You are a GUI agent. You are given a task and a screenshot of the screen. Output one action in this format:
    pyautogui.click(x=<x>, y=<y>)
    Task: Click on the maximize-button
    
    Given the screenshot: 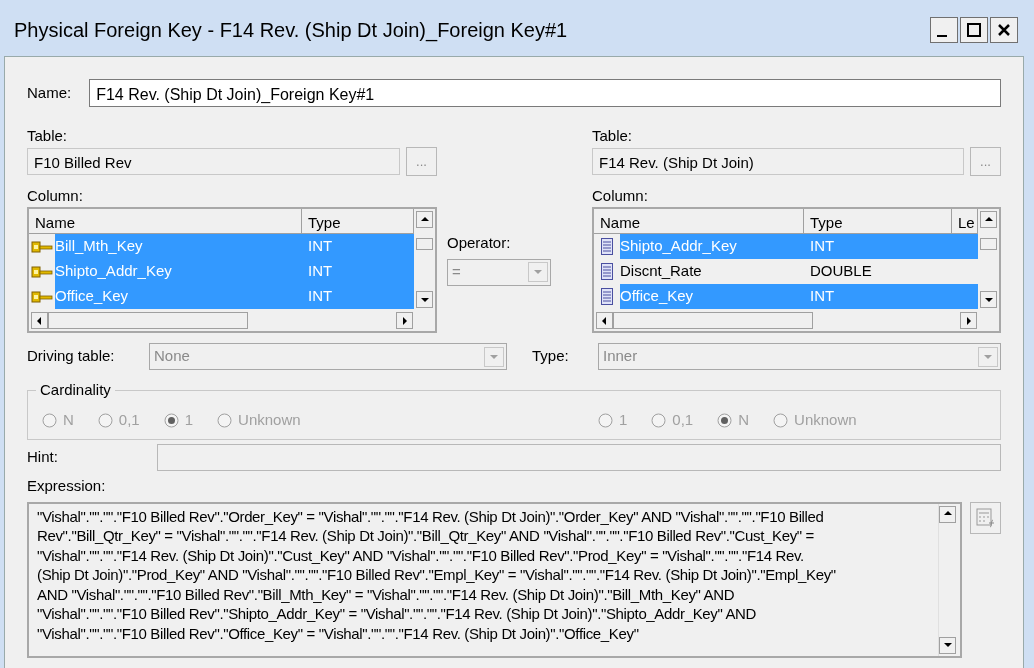 What is the action you would take?
    pyautogui.click(x=974, y=30)
    